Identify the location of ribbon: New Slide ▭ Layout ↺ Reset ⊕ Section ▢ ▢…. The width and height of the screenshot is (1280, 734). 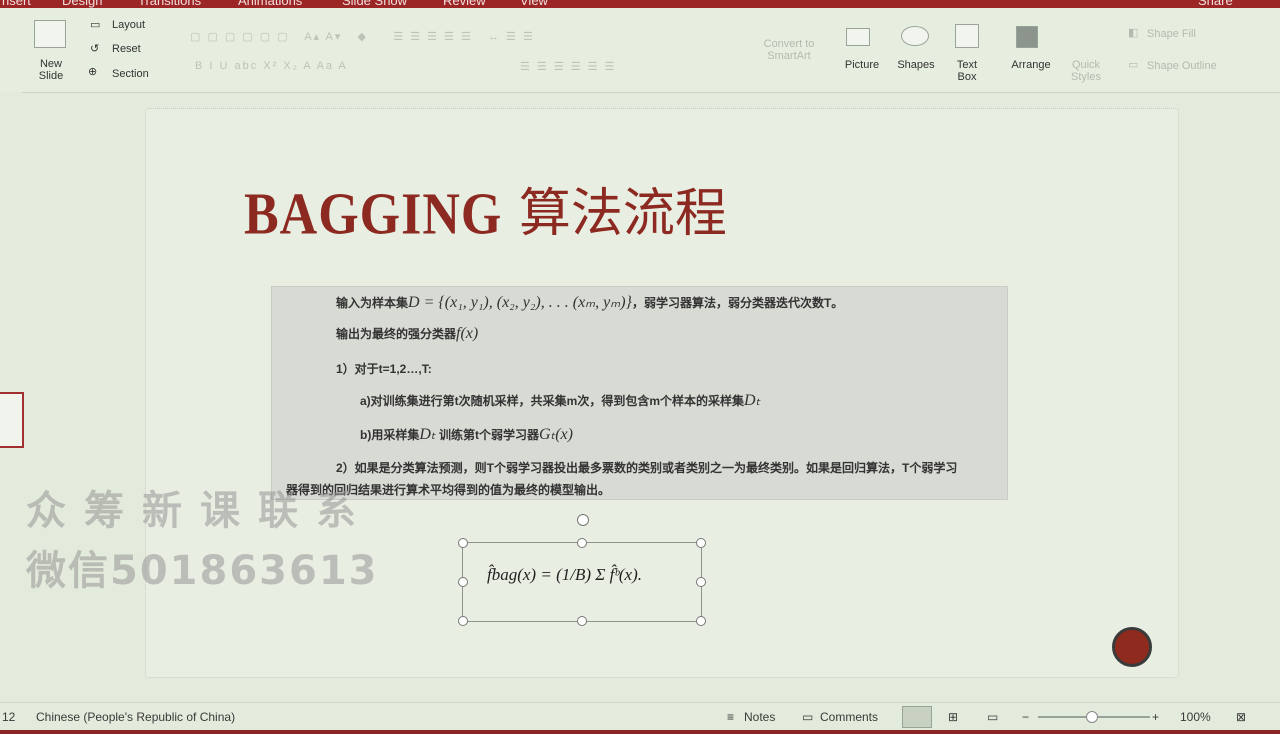
(640, 50).